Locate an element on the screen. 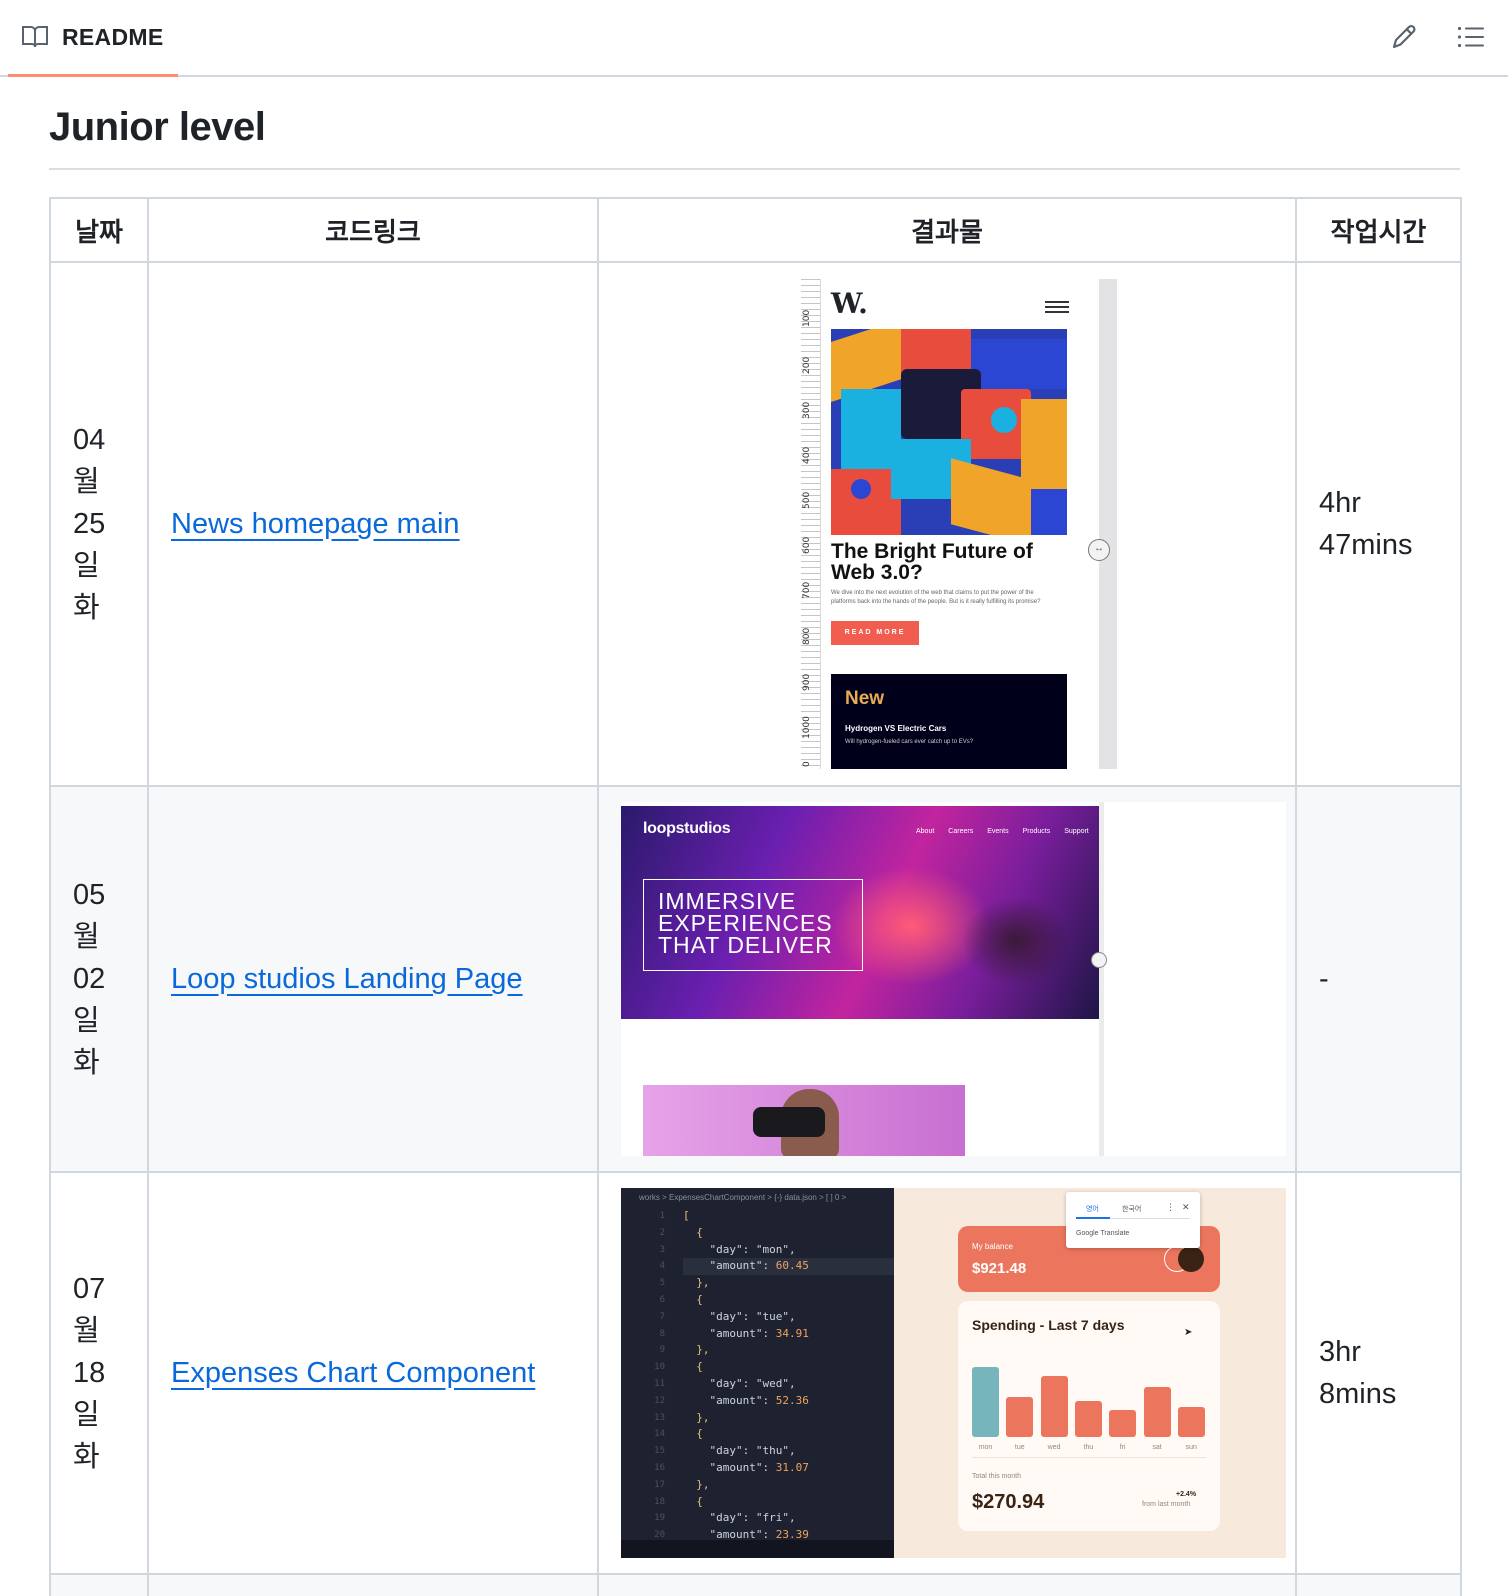 The height and width of the screenshot is (1596, 1508). hero-headline-box: IMMERSIVE EXPERIENCES THAT DELIVER is located at coordinates (753, 925).